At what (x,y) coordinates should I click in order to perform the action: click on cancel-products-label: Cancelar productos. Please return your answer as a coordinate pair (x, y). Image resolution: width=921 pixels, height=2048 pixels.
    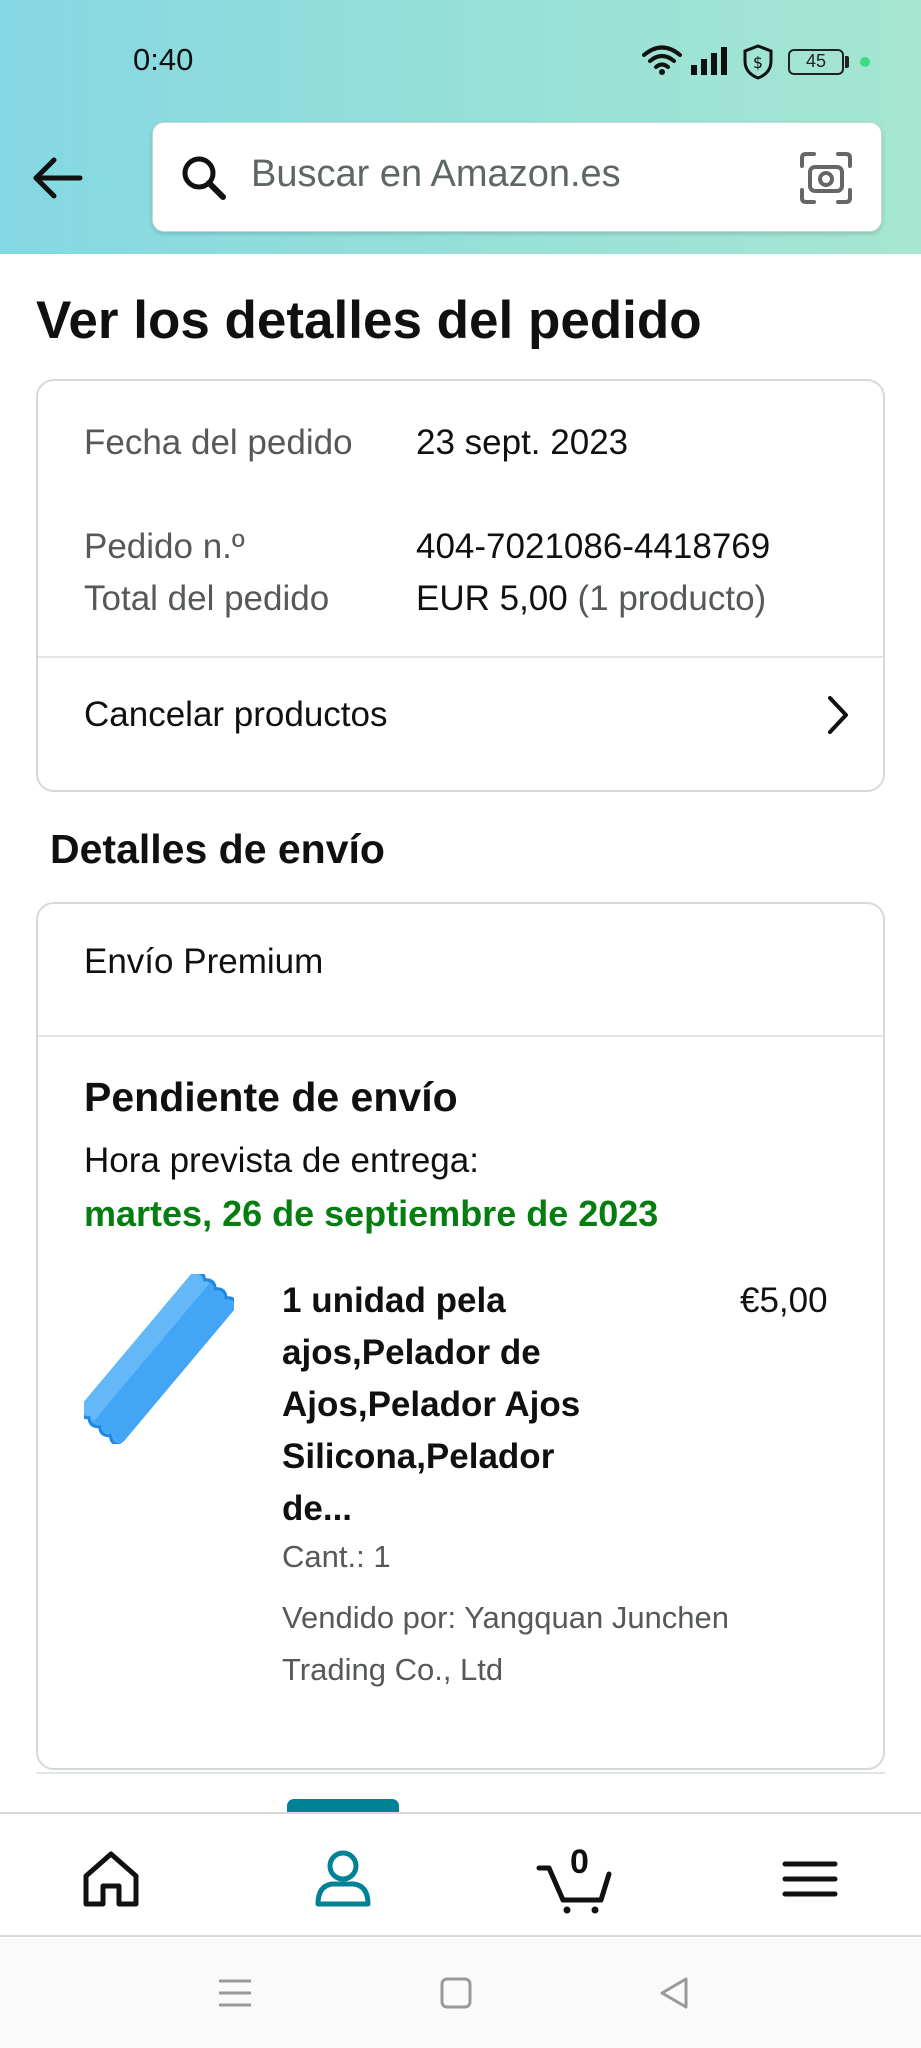
    Looking at the image, I should click on (236, 714).